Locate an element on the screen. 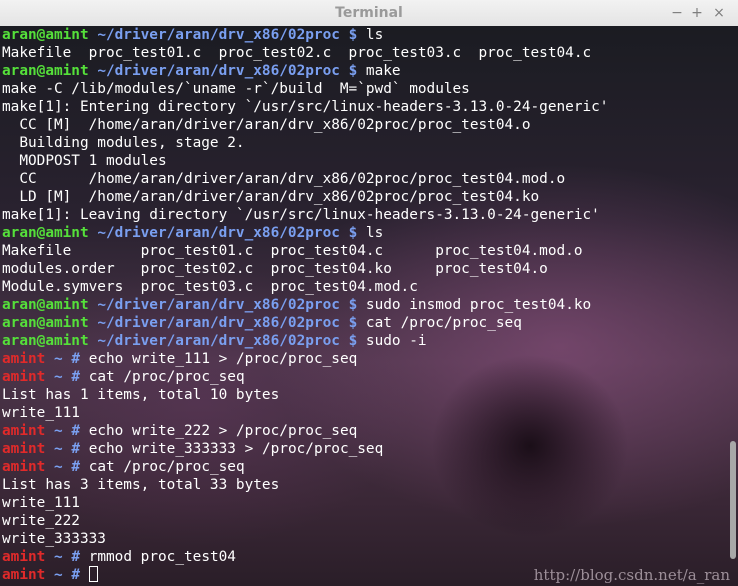 The image size is (738, 586). output-line: Building modules, stage 2. is located at coordinates (305, 143).